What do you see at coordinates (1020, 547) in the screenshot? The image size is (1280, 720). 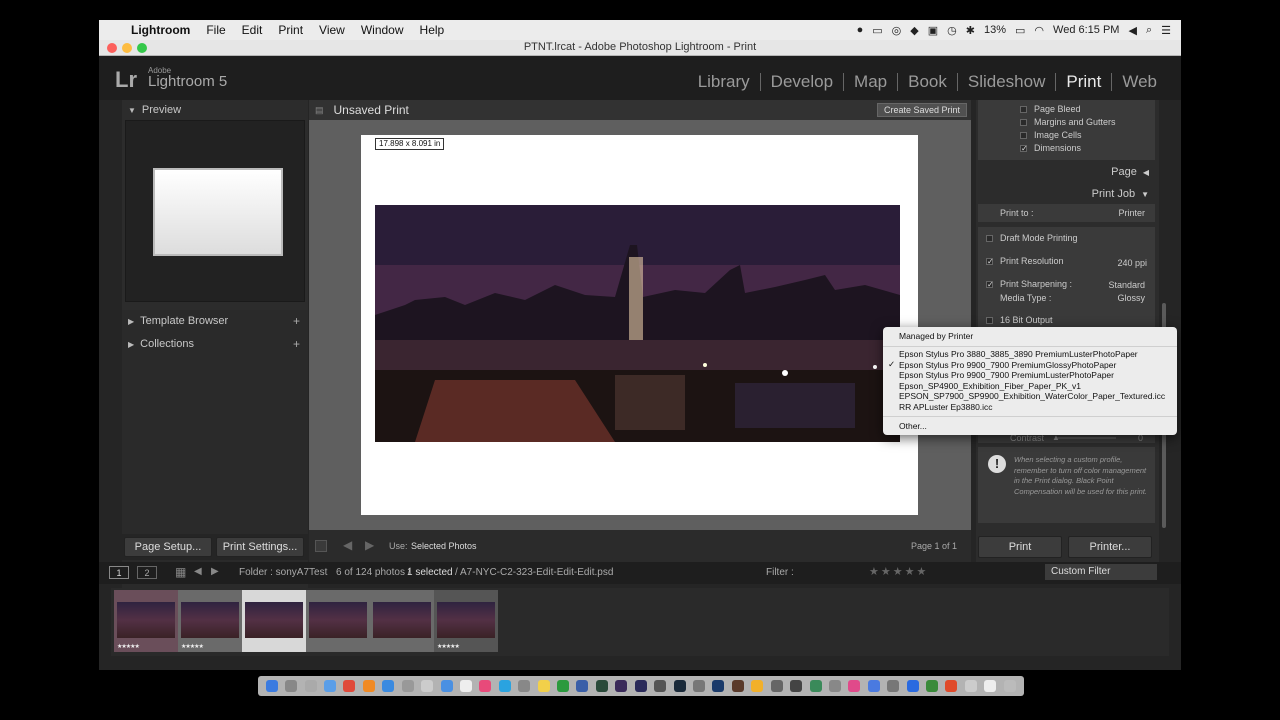 I see `print-button: Print` at bounding box center [1020, 547].